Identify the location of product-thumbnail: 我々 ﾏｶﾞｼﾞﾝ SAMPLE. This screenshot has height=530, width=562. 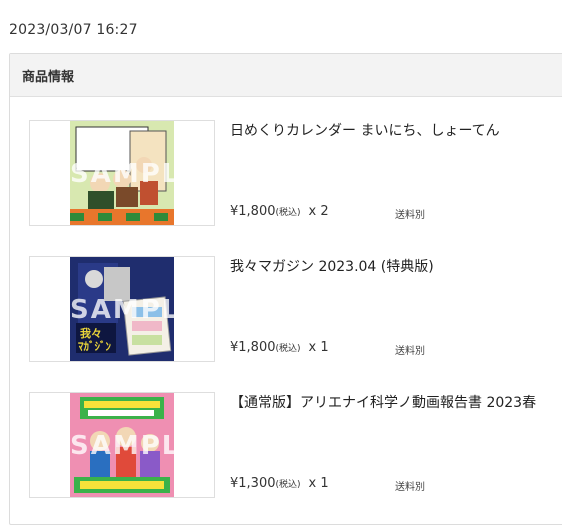
(122, 309).